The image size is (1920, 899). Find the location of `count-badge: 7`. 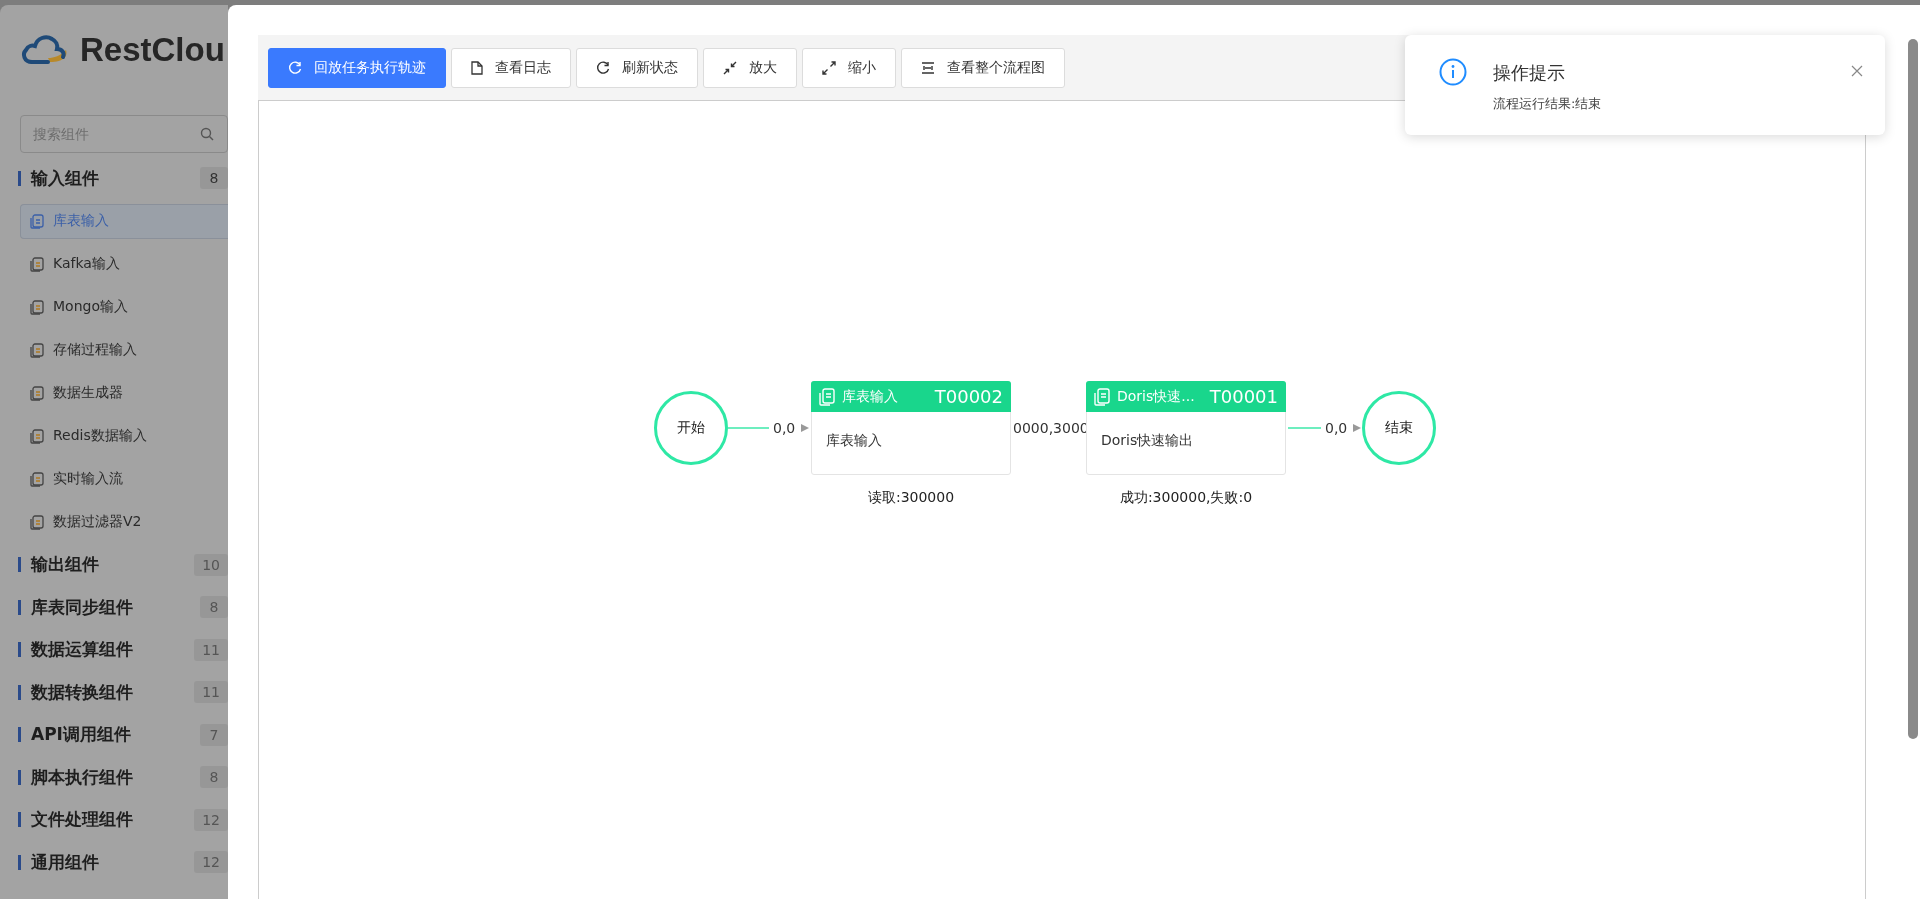

count-badge: 7 is located at coordinates (214, 734).